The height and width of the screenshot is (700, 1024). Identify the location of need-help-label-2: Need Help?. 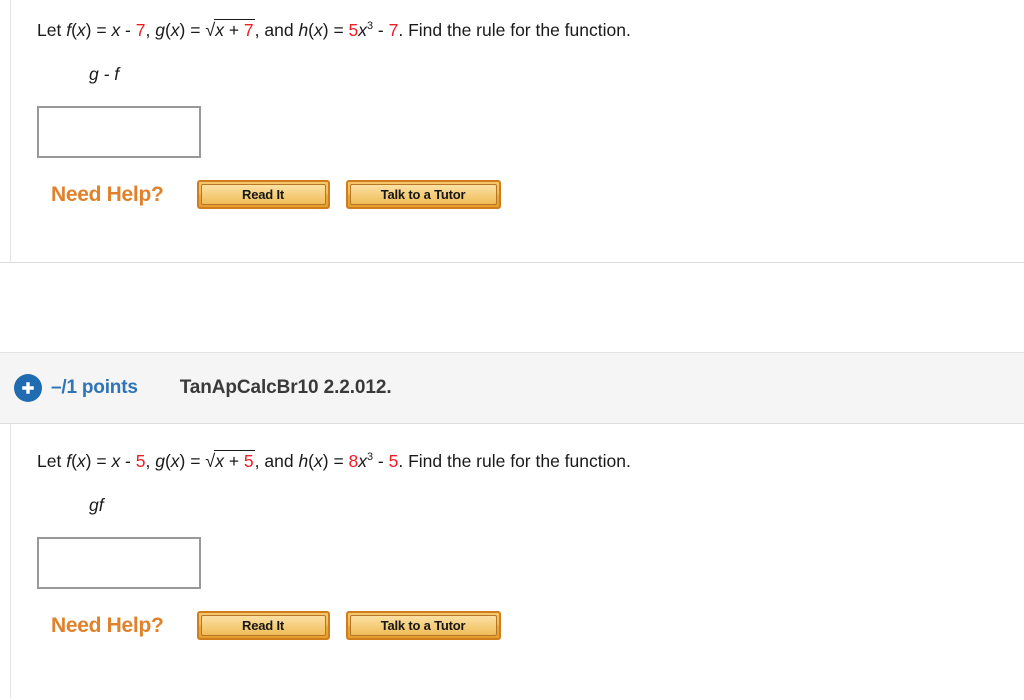
(107, 625).